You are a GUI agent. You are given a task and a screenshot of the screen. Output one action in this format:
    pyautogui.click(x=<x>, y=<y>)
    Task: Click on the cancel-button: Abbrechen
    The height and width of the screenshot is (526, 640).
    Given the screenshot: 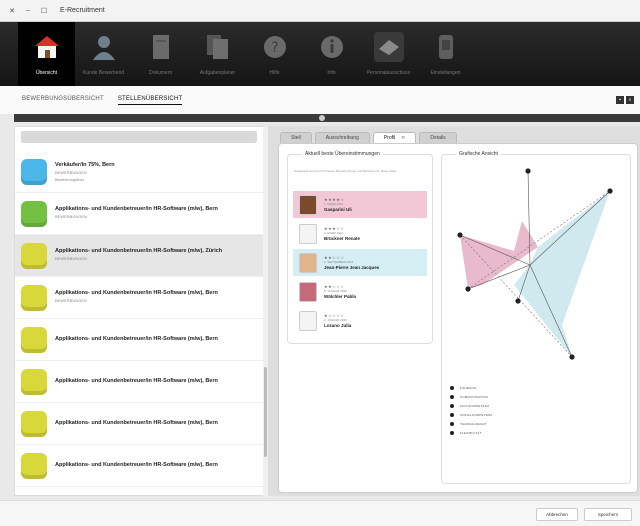 What is the action you would take?
    pyautogui.click(x=557, y=514)
    